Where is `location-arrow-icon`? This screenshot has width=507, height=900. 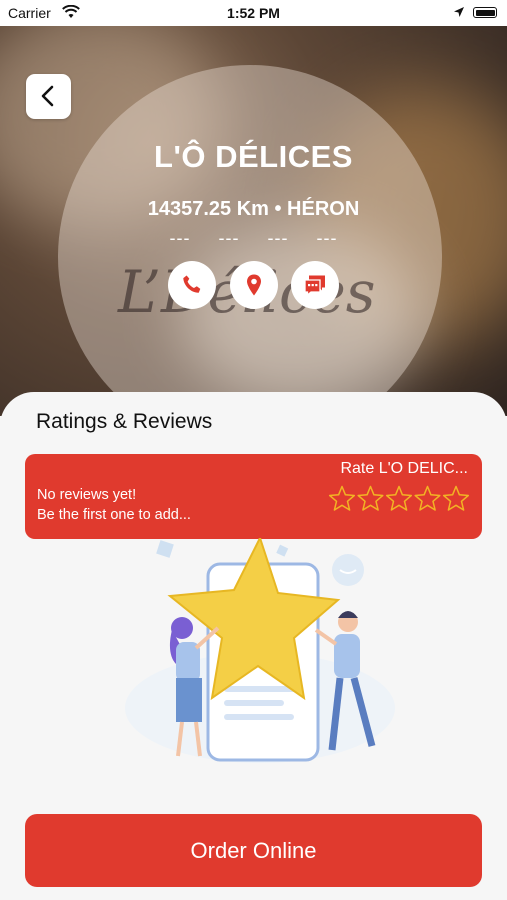 location-arrow-icon is located at coordinates (459, 13).